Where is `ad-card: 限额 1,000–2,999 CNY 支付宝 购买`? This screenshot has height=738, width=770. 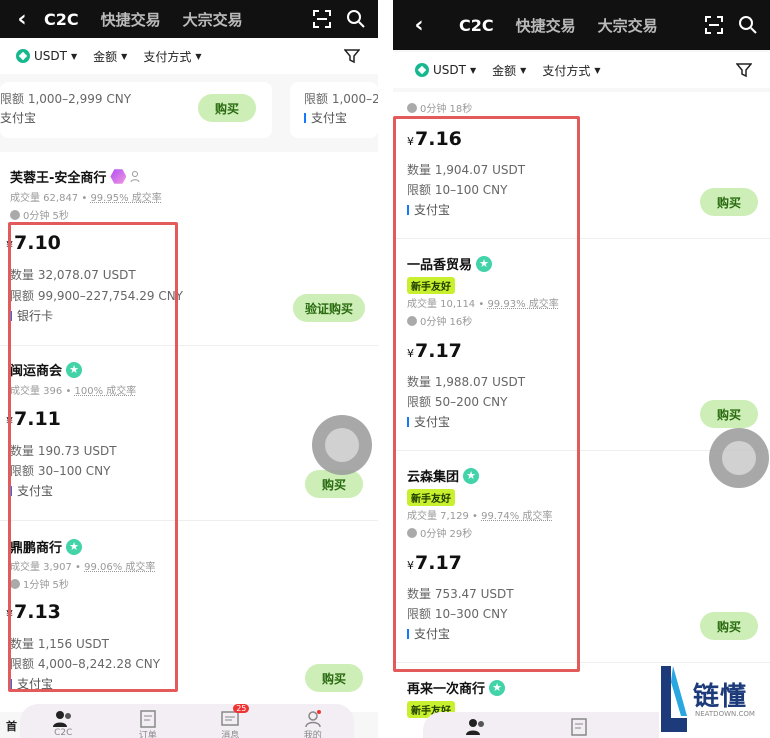
ad-card: 限额 1,000–2,999 CNY 支付宝 购买 is located at coordinates (136, 110).